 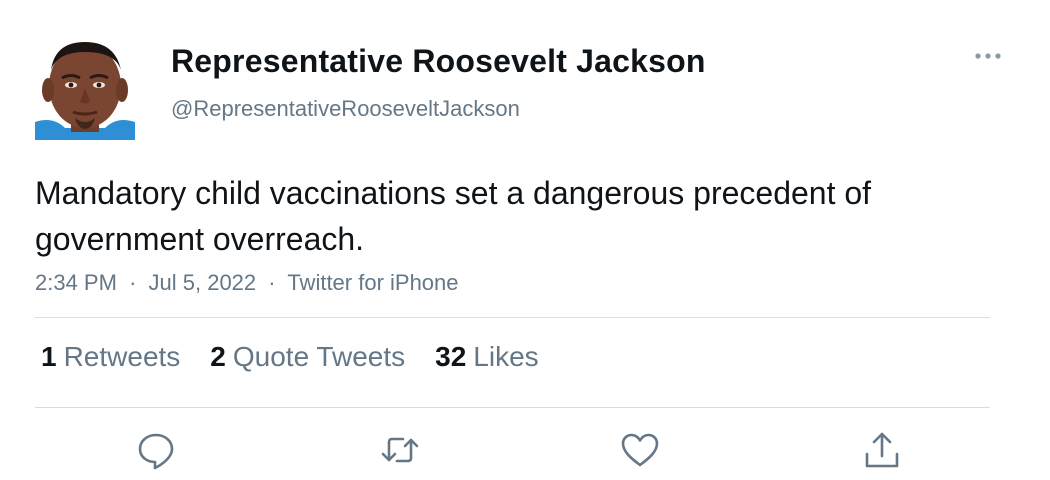 I want to click on like-button, so click(x=640, y=450).